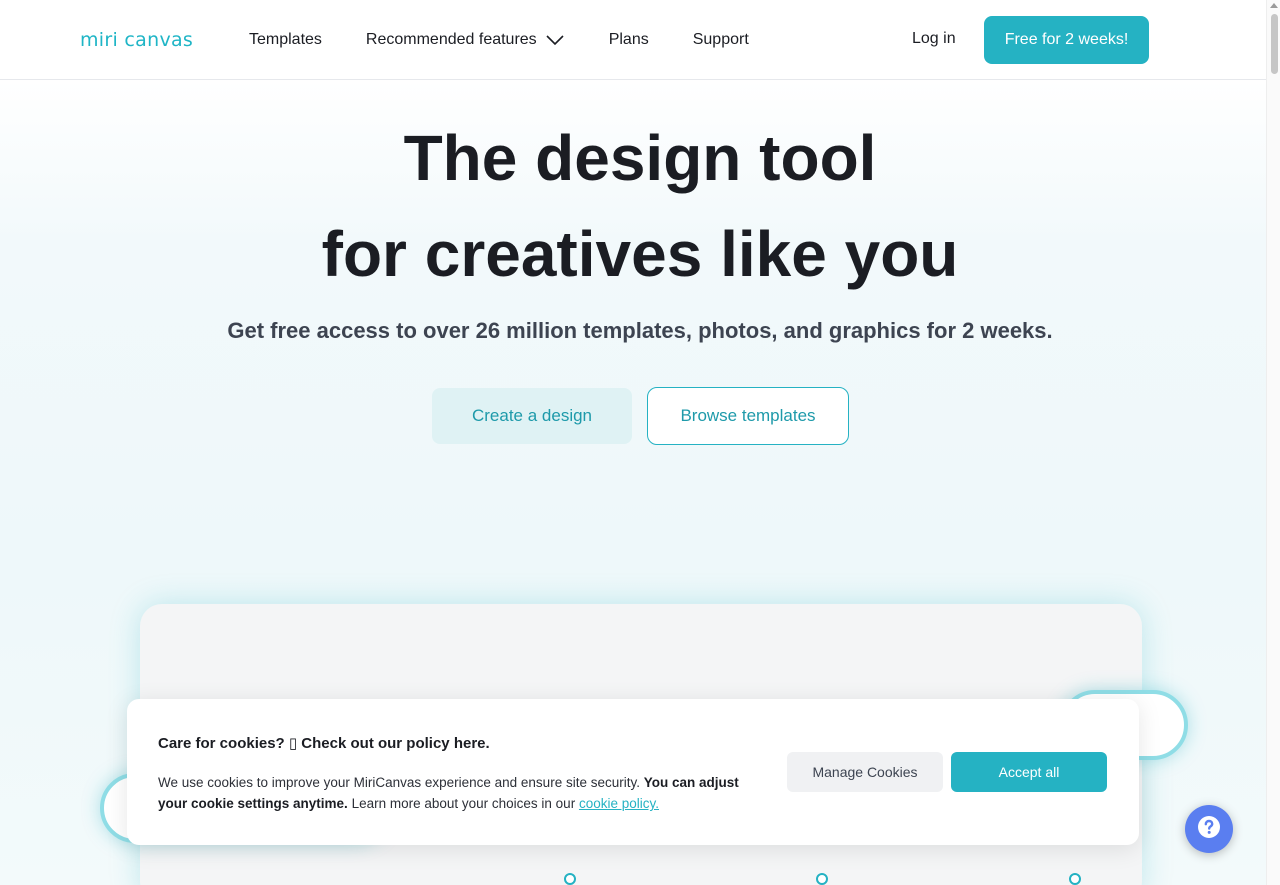 The width and height of the screenshot is (1280, 885). Describe the element at coordinates (451, 39) in the screenshot. I see `nav-recommended-label: Recommended features` at that location.